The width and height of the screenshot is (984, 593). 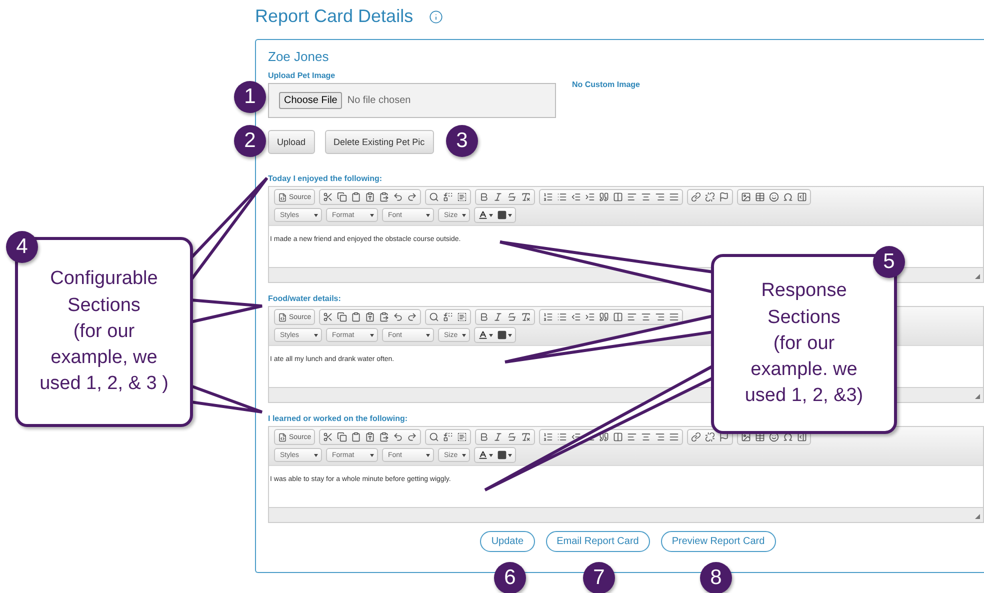 What do you see at coordinates (462, 141) in the screenshot?
I see `step-number: 3` at bounding box center [462, 141].